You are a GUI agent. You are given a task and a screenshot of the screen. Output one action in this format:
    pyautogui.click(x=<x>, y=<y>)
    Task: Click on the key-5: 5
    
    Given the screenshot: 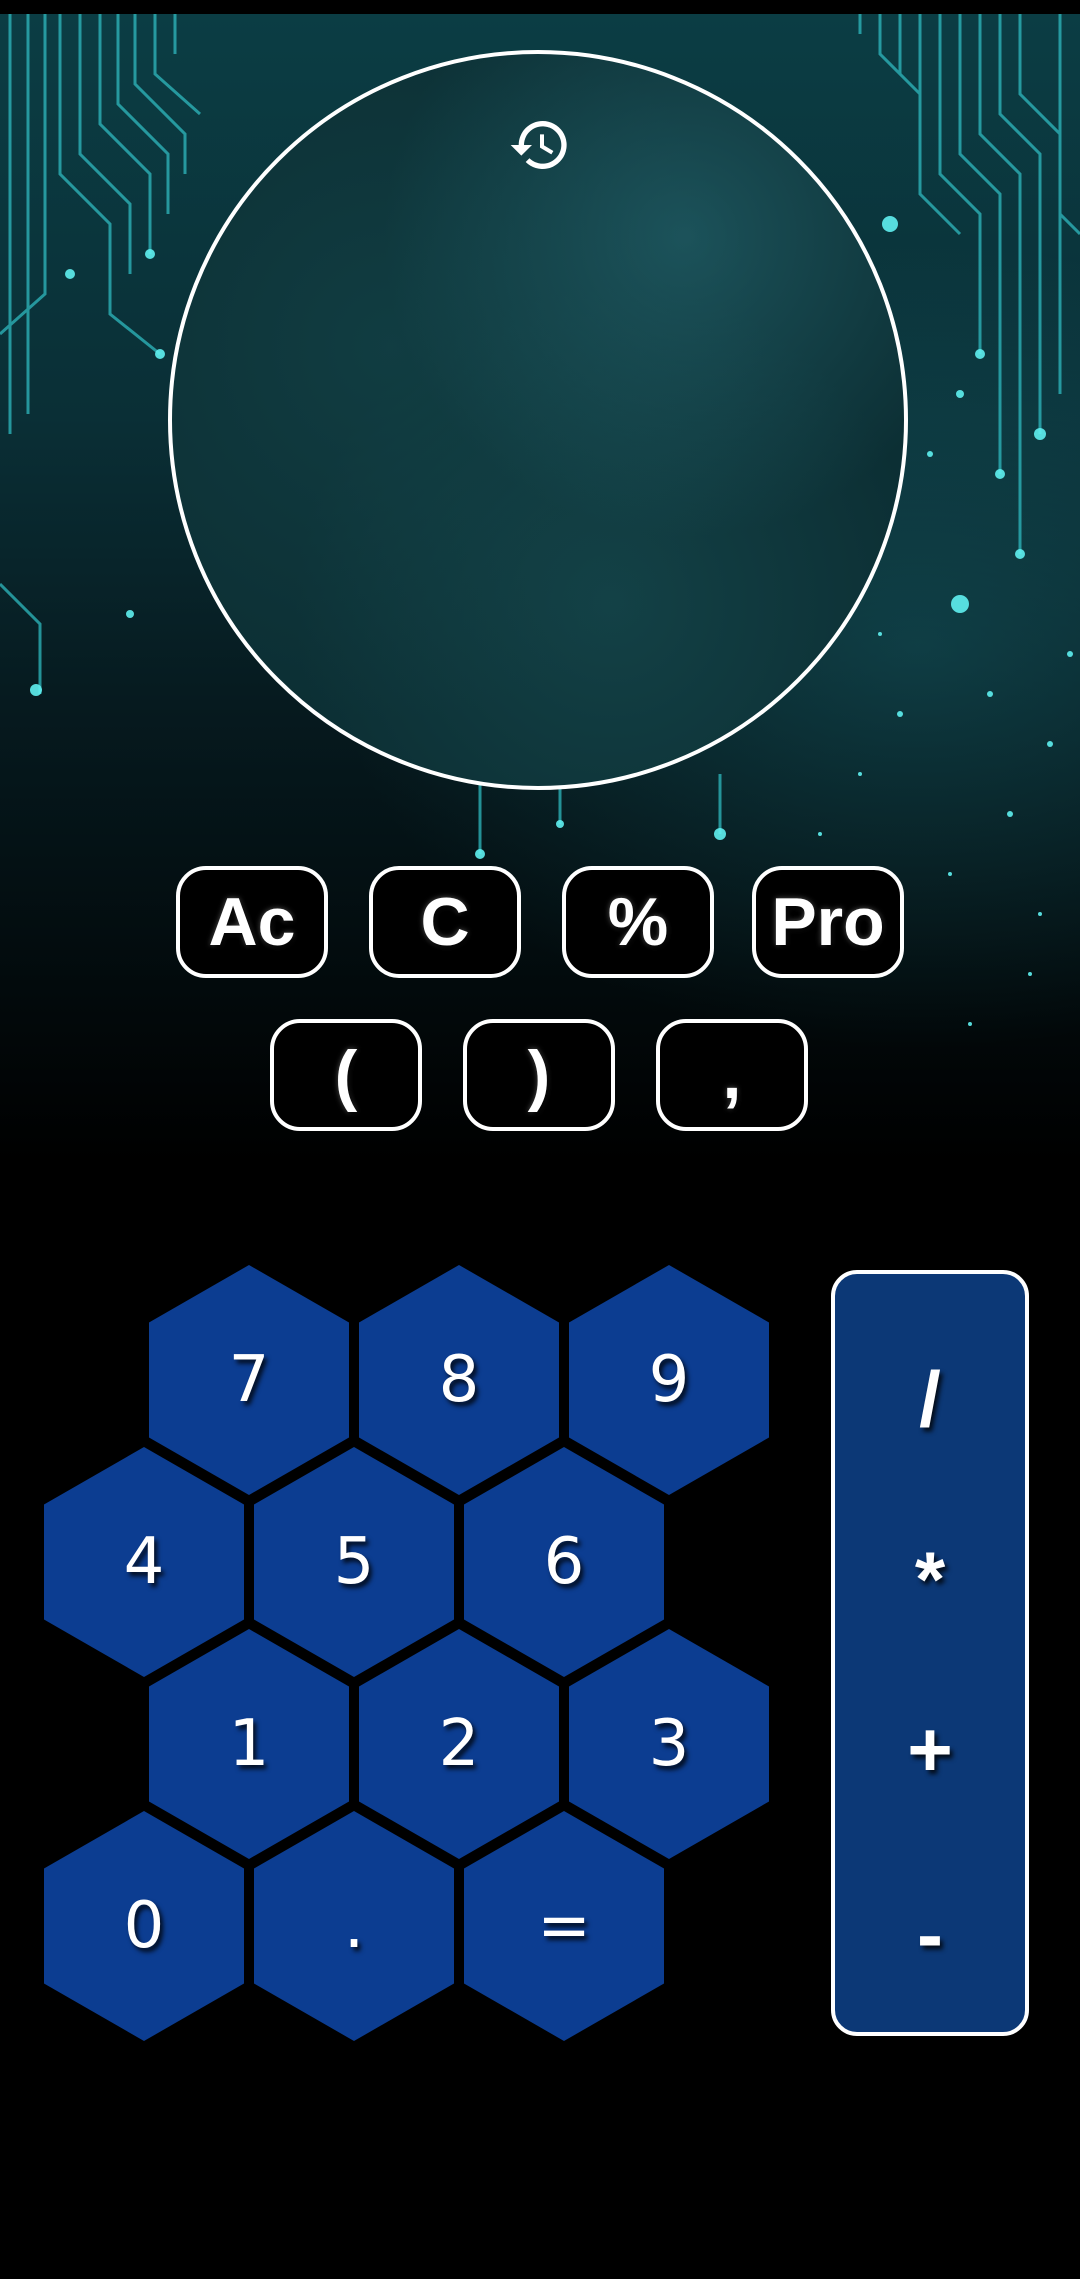 What is the action you would take?
    pyautogui.click(x=354, y=1562)
    